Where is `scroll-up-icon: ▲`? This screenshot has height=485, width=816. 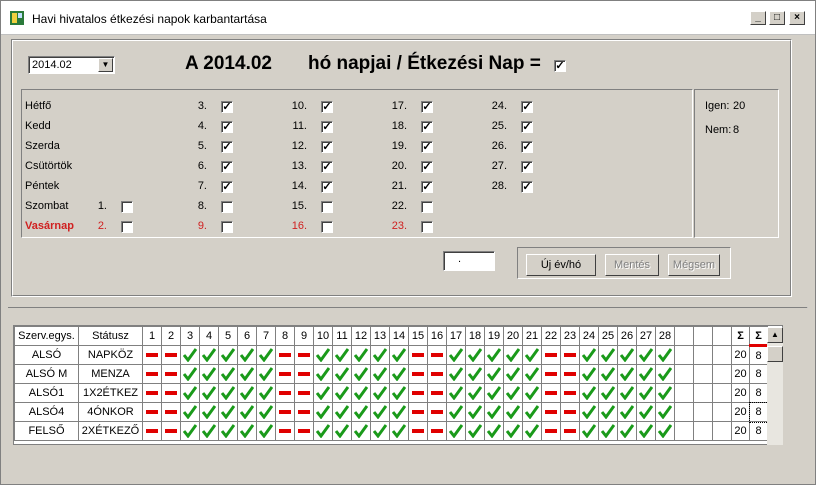 scroll-up-icon: ▲ is located at coordinates (775, 335).